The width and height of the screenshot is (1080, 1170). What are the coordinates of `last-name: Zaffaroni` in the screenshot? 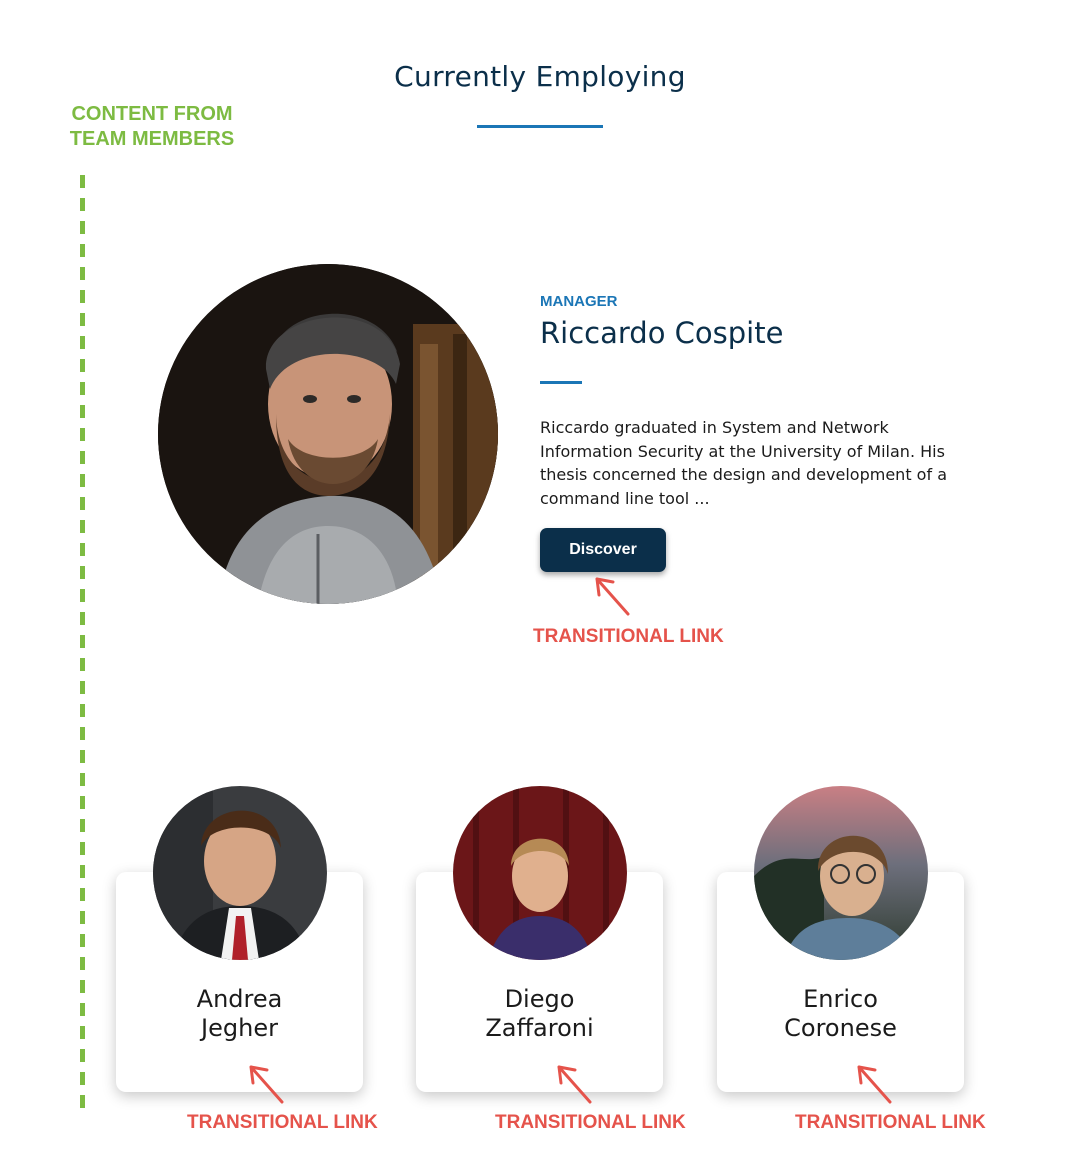 It's located at (539, 1028).